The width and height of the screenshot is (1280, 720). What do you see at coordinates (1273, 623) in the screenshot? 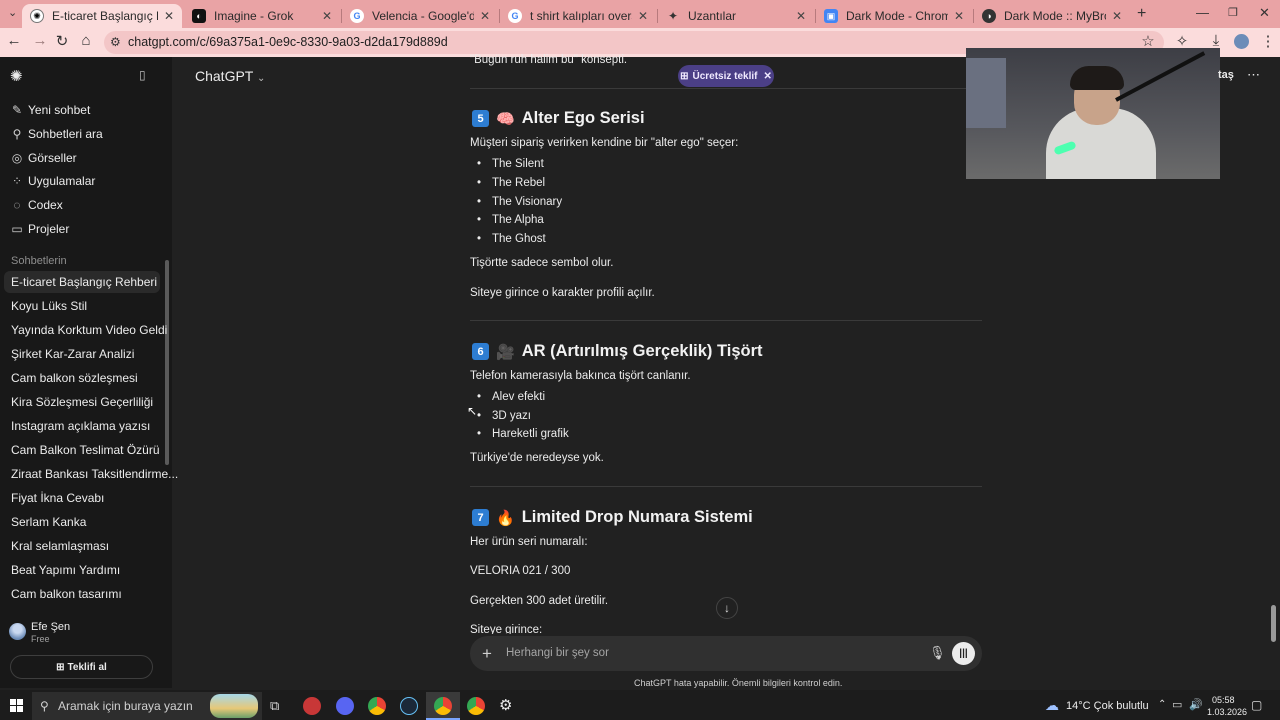
I see `main-scrollbar` at bounding box center [1273, 623].